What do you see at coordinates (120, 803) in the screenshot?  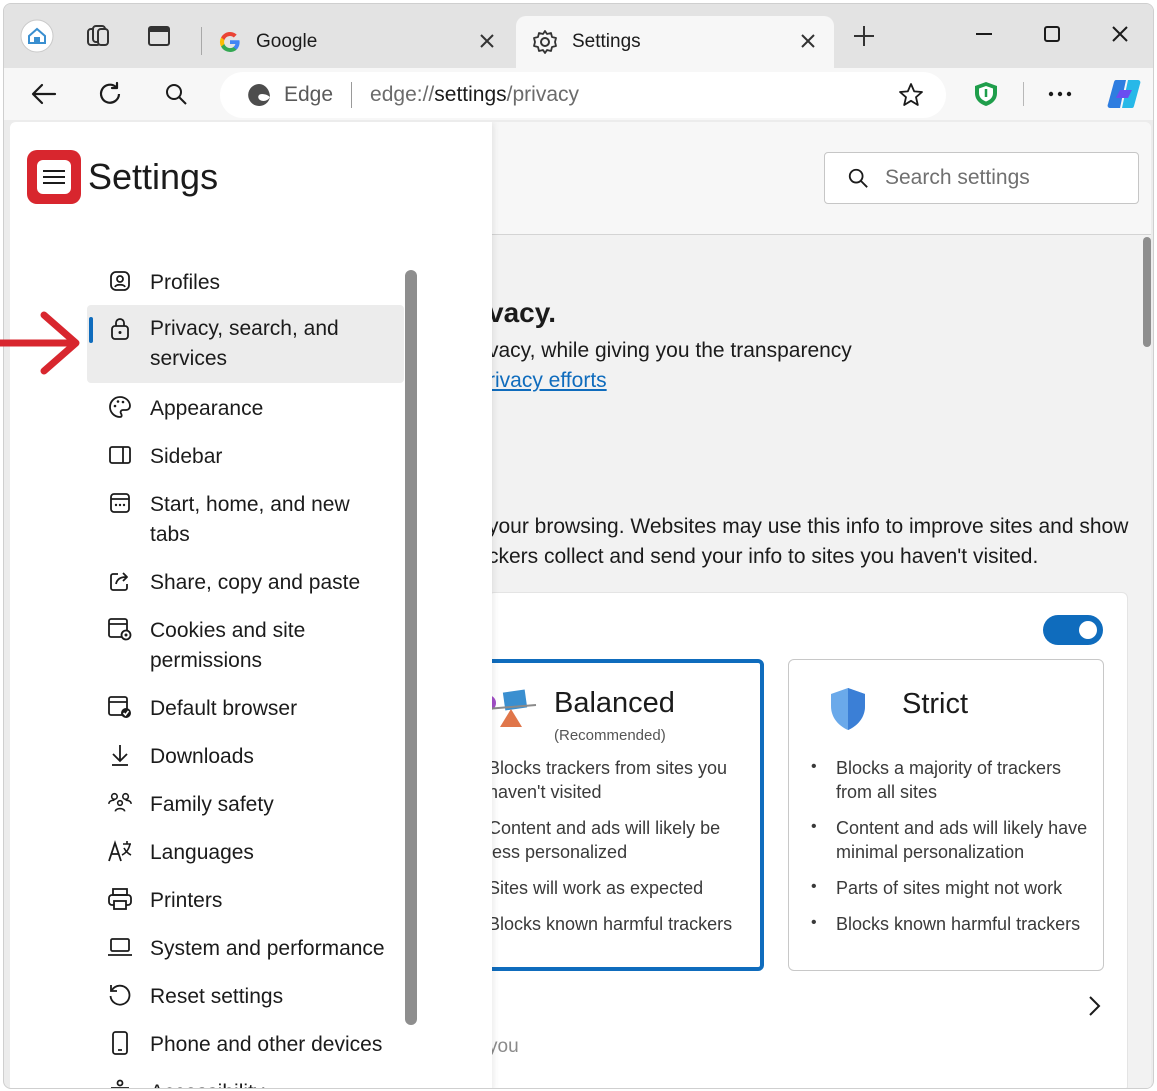 I see `family-icon` at bounding box center [120, 803].